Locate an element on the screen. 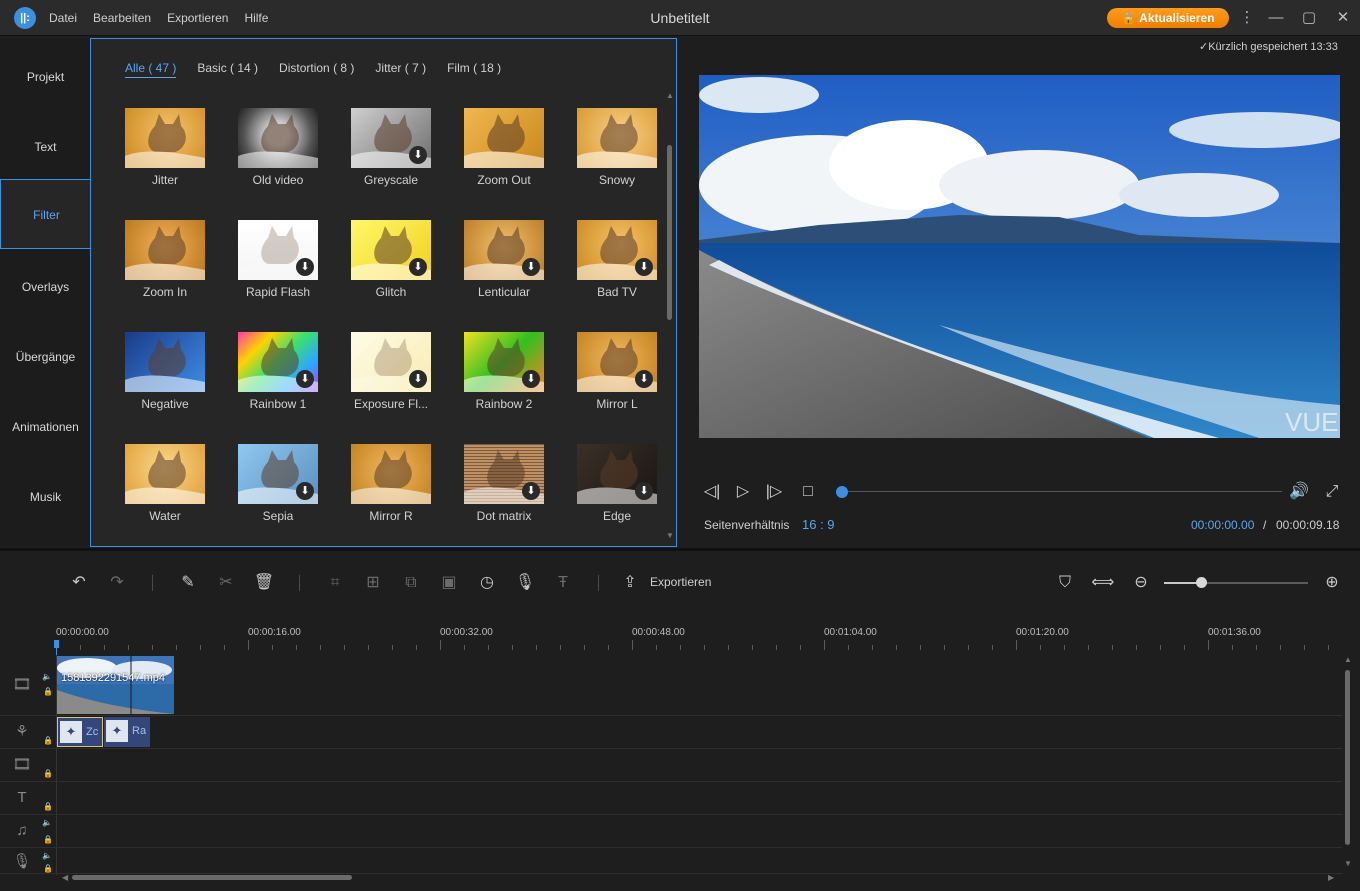 The image size is (1360, 891). video-clip: 1581392291547.mp4 is located at coordinates (115, 685).